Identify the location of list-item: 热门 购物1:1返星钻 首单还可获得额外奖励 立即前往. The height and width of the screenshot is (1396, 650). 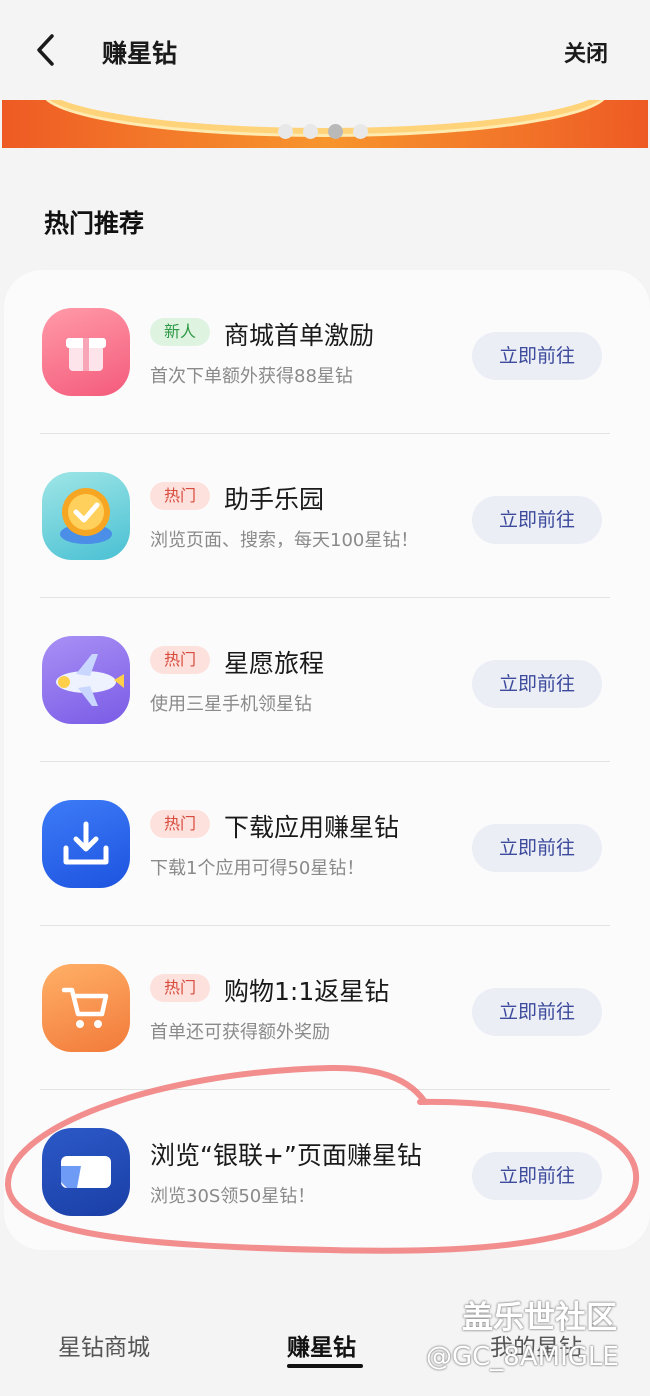
(327, 1008).